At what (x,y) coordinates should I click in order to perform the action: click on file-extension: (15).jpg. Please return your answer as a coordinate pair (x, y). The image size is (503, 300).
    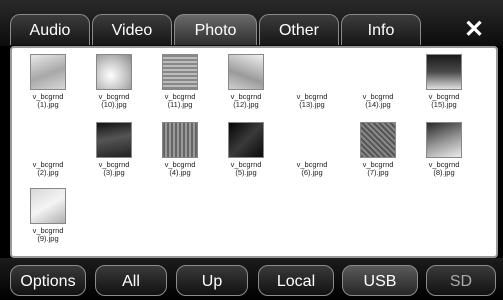
    Looking at the image, I should click on (444, 104).